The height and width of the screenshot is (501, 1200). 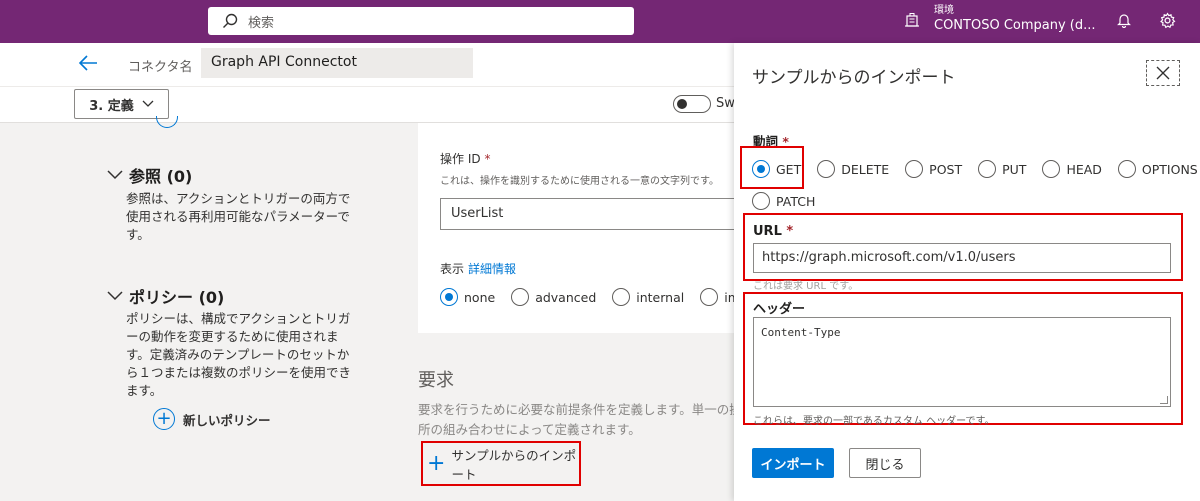 I want to click on url-label: URL *, so click(x=773, y=231).